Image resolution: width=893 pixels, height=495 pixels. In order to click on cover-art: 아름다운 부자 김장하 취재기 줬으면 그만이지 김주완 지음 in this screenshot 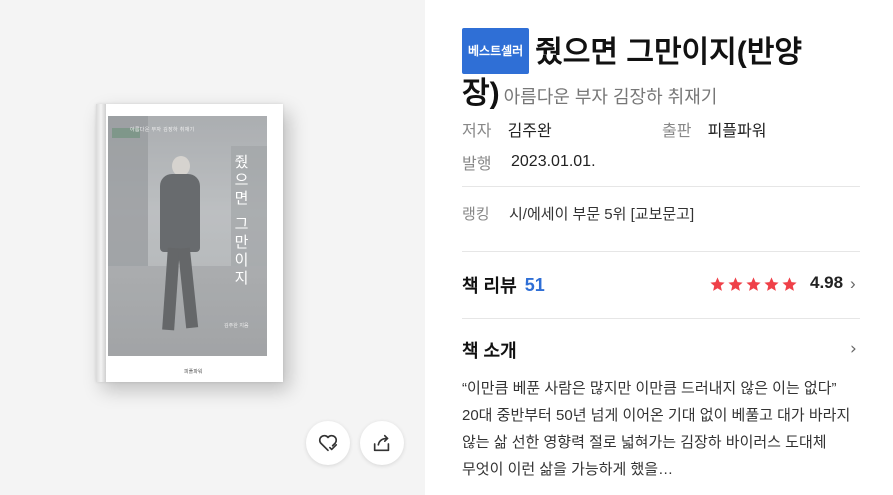, I will do `click(187, 236)`.